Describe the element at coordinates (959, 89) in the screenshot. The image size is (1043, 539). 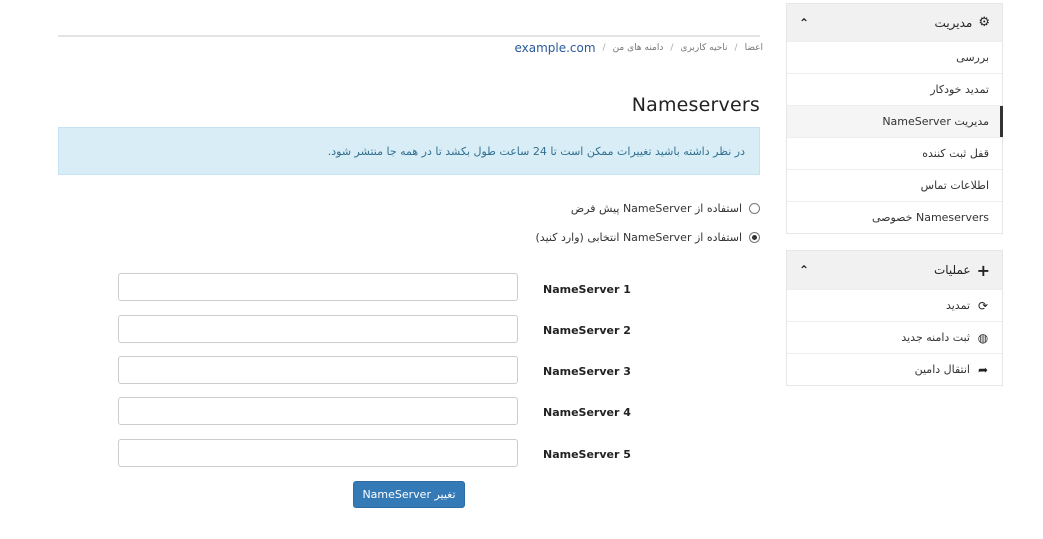
I see `sidebar-item-label: تمدید خودکار` at that location.